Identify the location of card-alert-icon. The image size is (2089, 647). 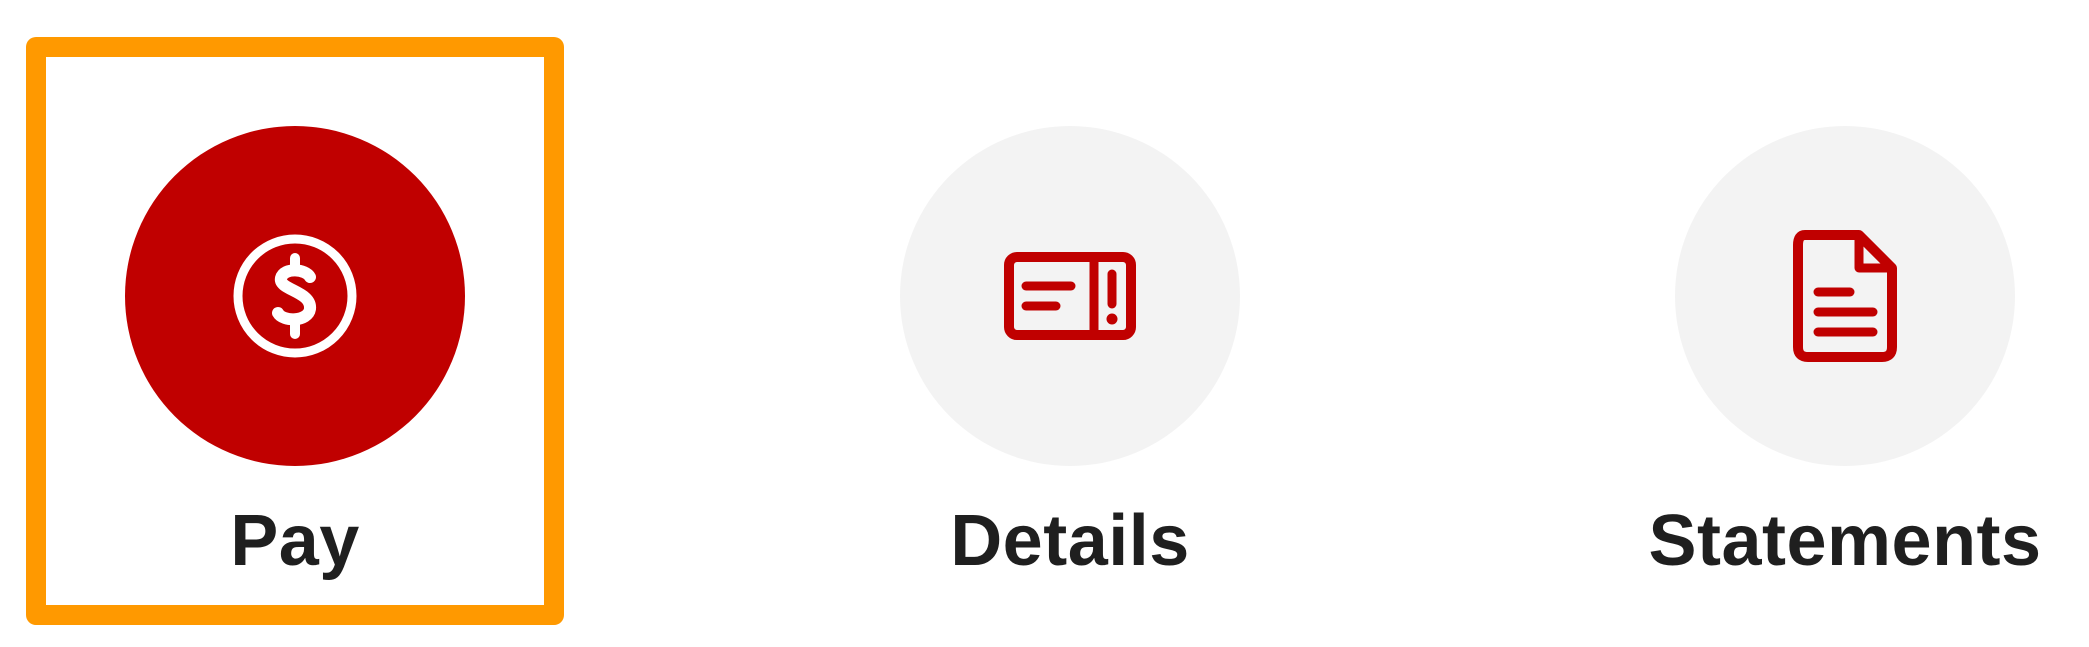
(1070, 296).